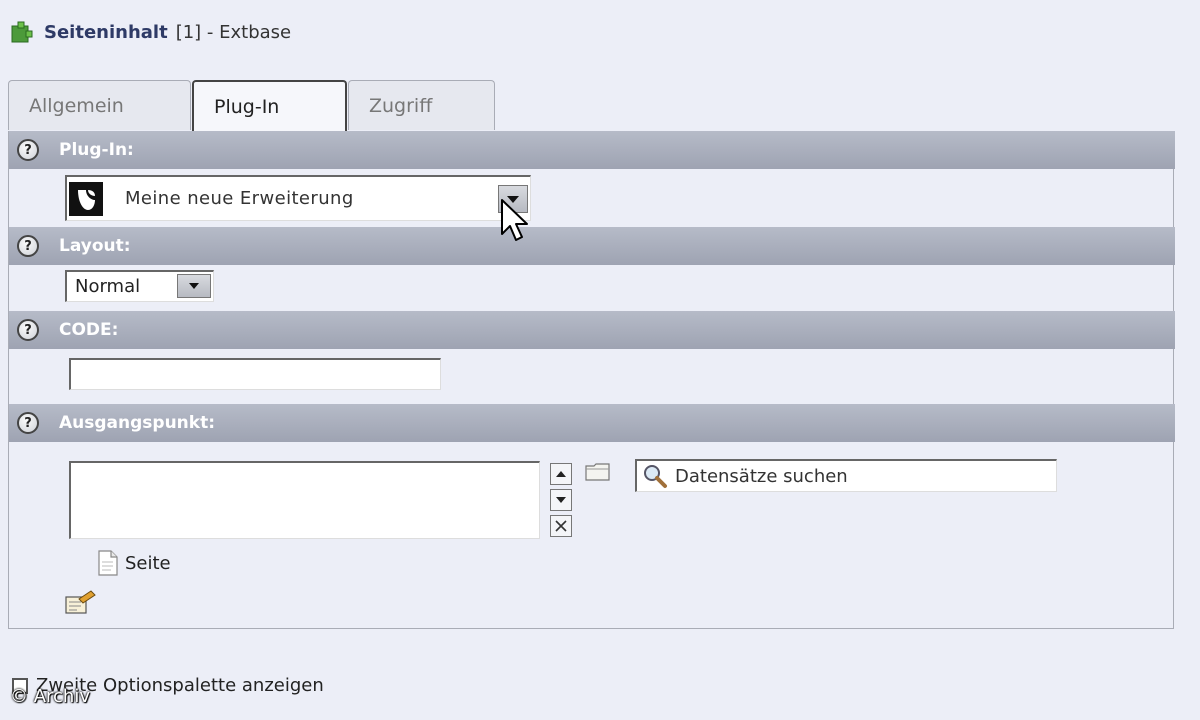  Describe the element at coordinates (106, 32) in the screenshot. I see `page-title: Seiteninhalt` at that location.